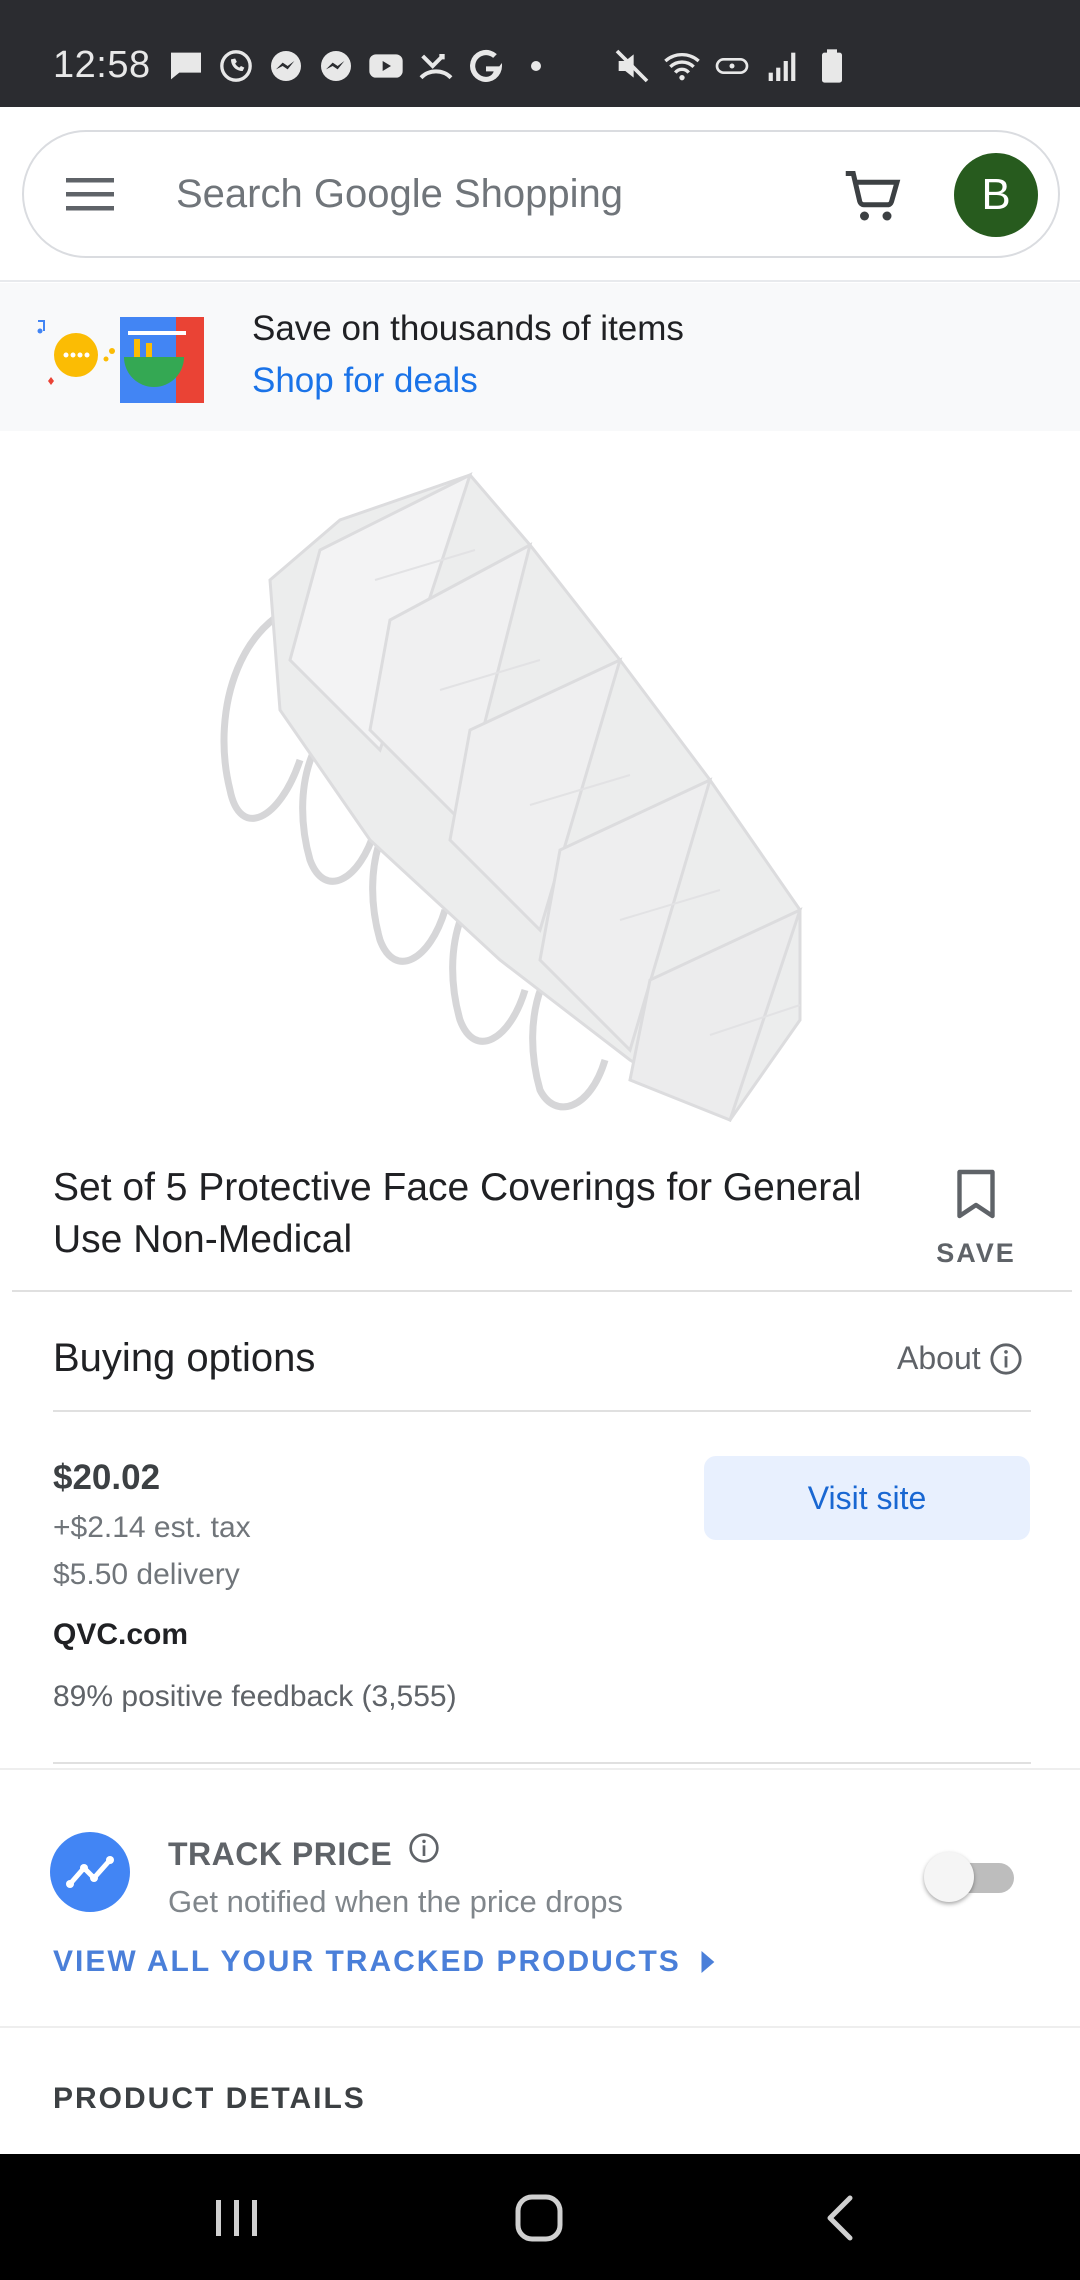 The width and height of the screenshot is (1080, 2280). I want to click on track-price-toggle, so click(972, 1877).